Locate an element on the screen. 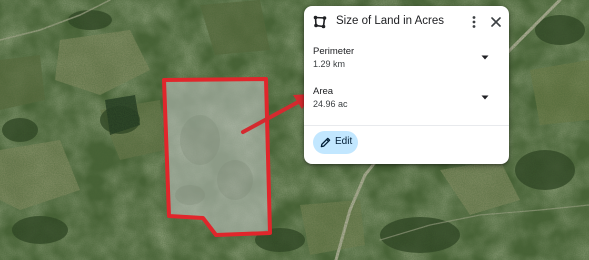 The height and width of the screenshot is (260, 589). perimeter-row: Perimeter 1.29 km is located at coordinates (406, 61).